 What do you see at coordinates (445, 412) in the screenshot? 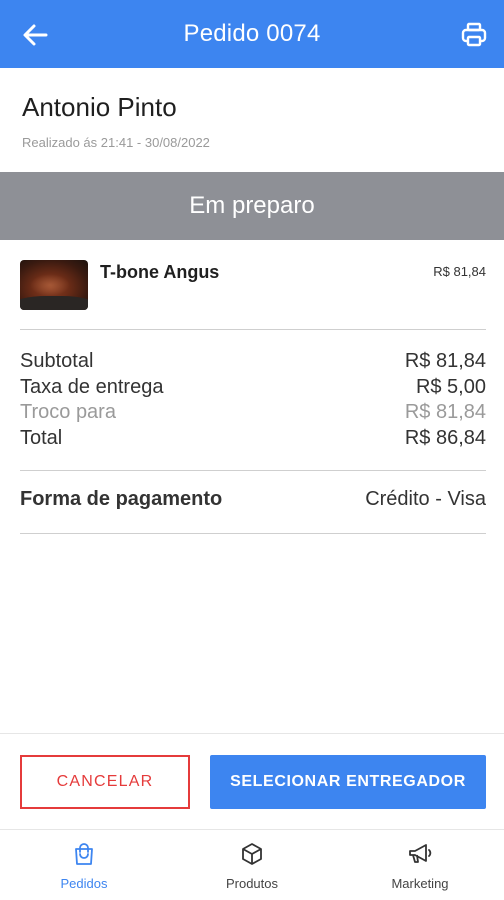
I see `change-value: R$ 81,84` at bounding box center [445, 412].